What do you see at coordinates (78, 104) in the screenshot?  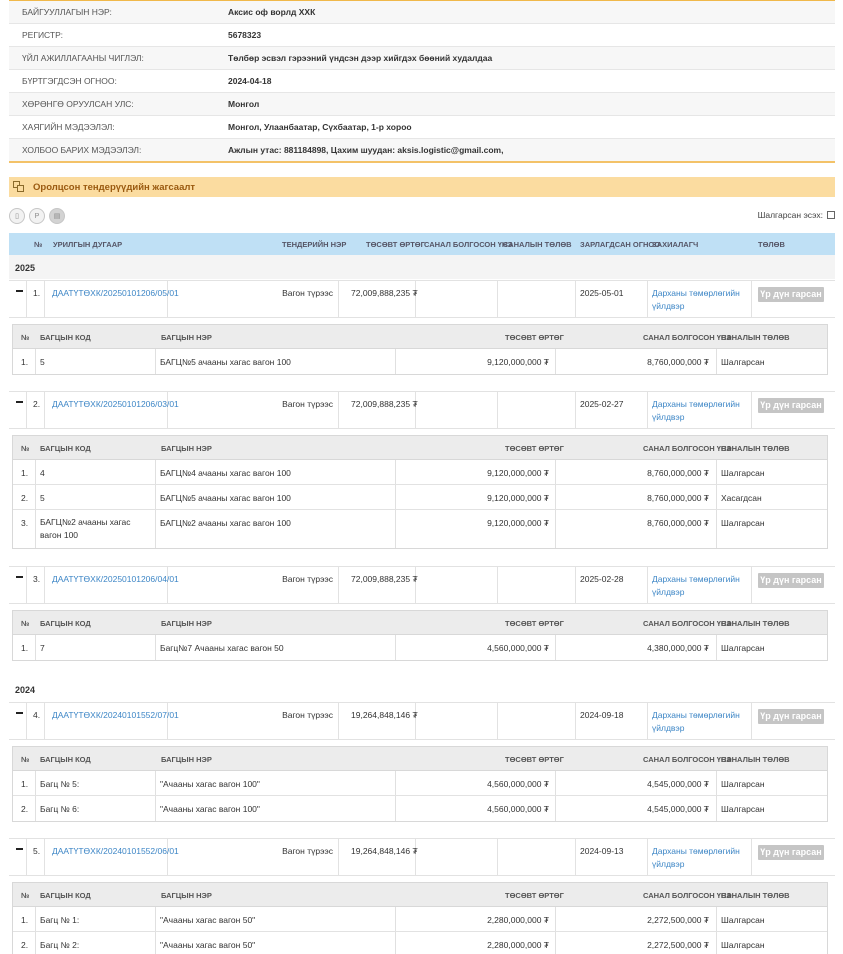 I see `info-key: ХӨРӨНГӨ ОРУУЛСАН УЛС:` at bounding box center [78, 104].